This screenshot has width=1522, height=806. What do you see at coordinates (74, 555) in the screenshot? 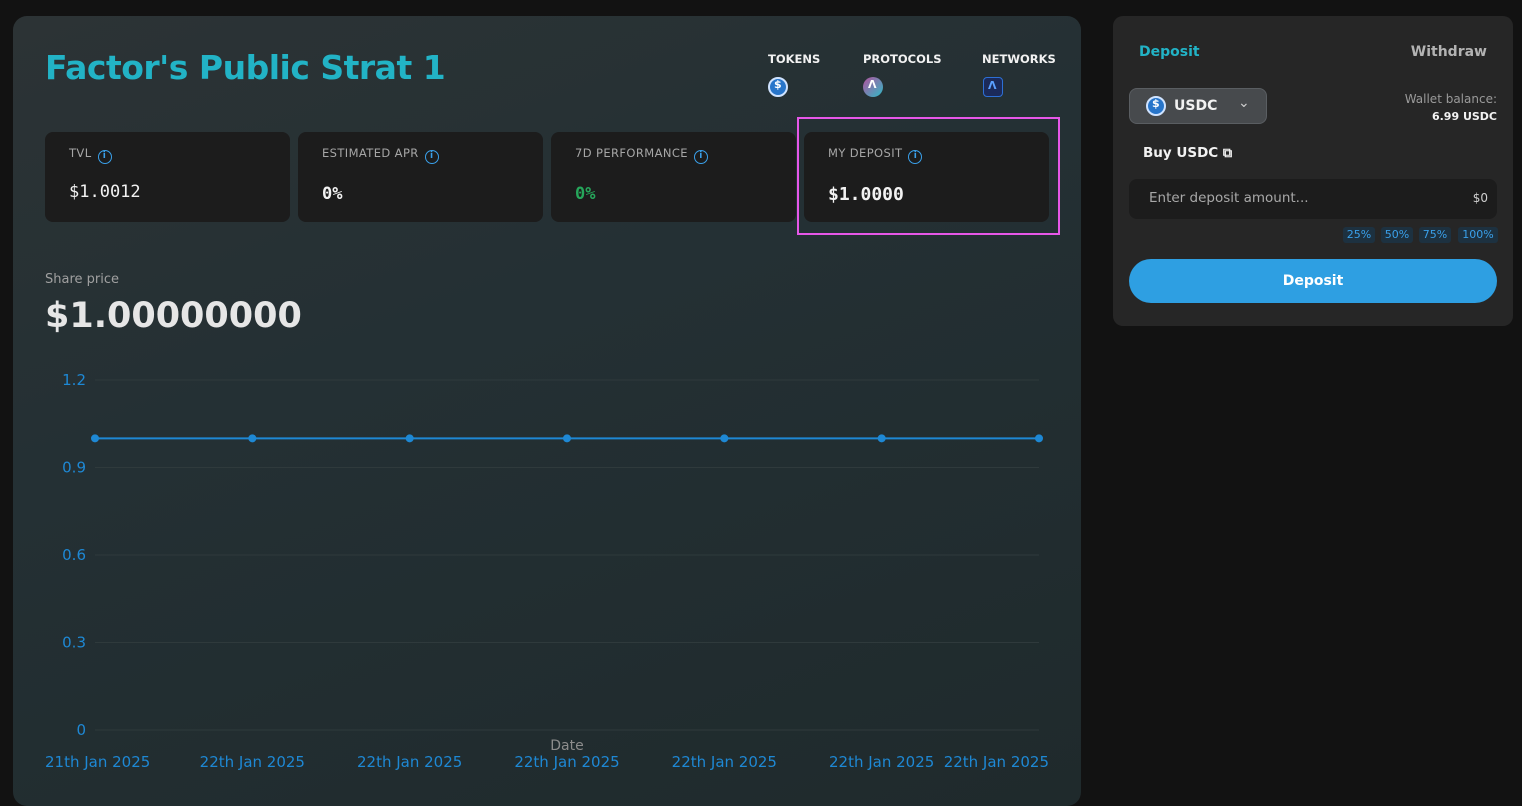
I see `y-tick-label: 0.6` at bounding box center [74, 555].